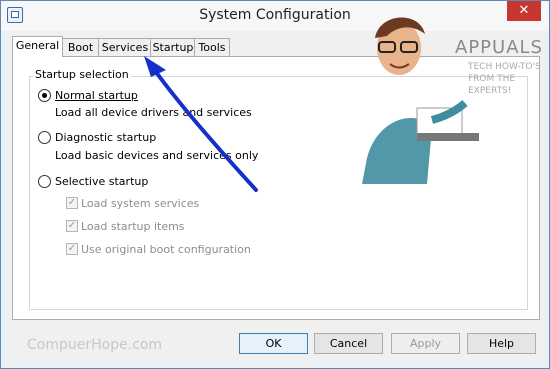 This screenshot has width=550, height=369. I want to click on annotation-arrow, so click(201, 124).